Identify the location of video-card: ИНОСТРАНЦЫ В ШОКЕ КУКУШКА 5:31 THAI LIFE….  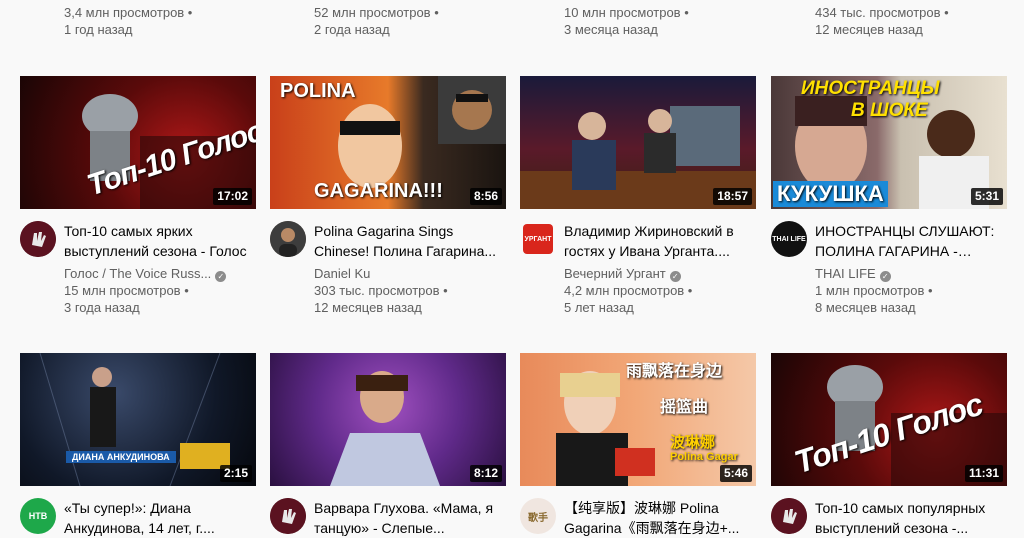
(889, 196).